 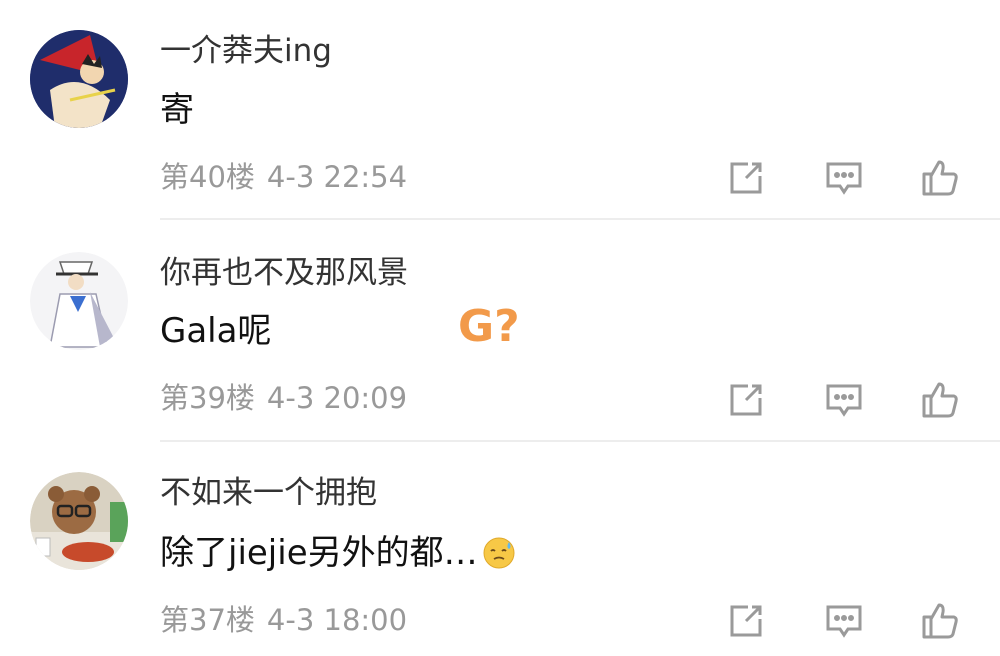 What do you see at coordinates (489, 326) in the screenshot?
I see `overlay-annotation: G?` at bounding box center [489, 326].